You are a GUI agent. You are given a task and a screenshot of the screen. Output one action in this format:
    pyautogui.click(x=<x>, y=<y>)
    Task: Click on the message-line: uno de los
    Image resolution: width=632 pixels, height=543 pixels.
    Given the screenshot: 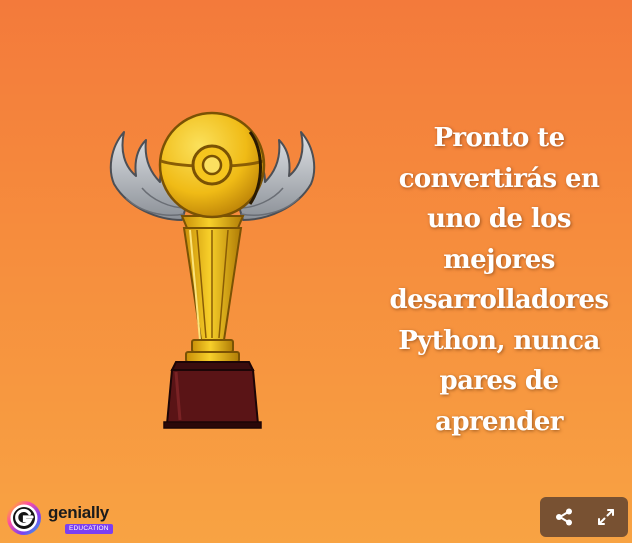 What is the action you would take?
    pyautogui.click(x=499, y=219)
    